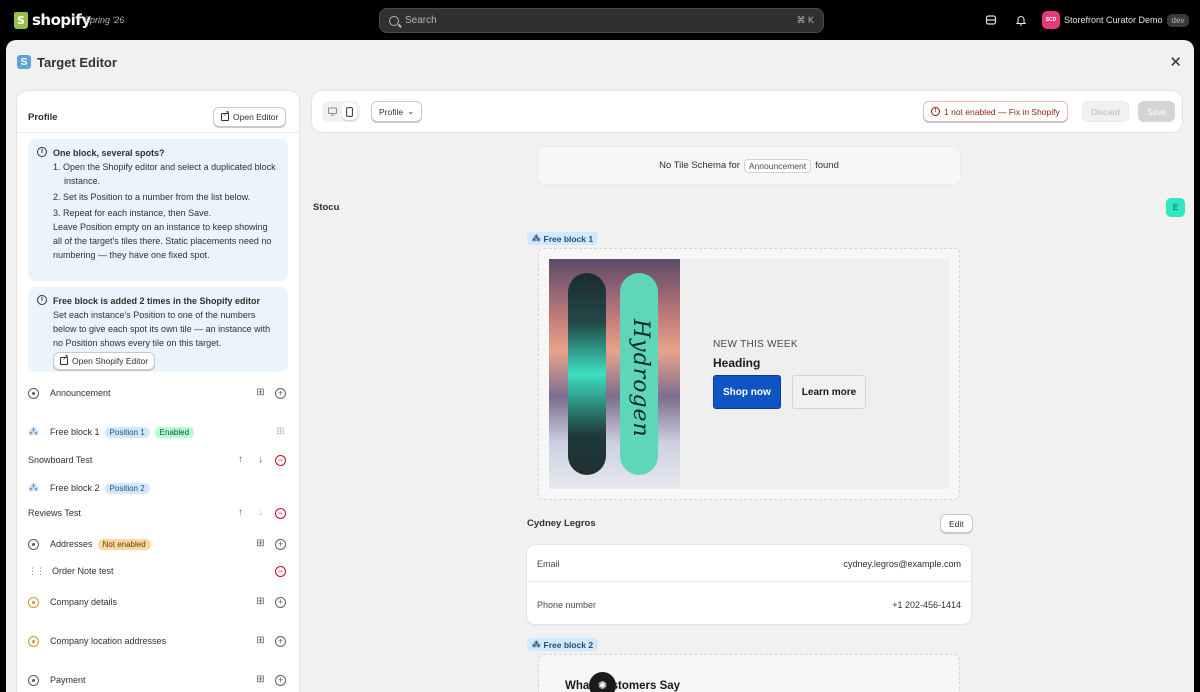 This screenshot has height=692, width=1200. Describe the element at coordinates (71, 544) in the screenshot. I see `row-label: Addresses` at that location.